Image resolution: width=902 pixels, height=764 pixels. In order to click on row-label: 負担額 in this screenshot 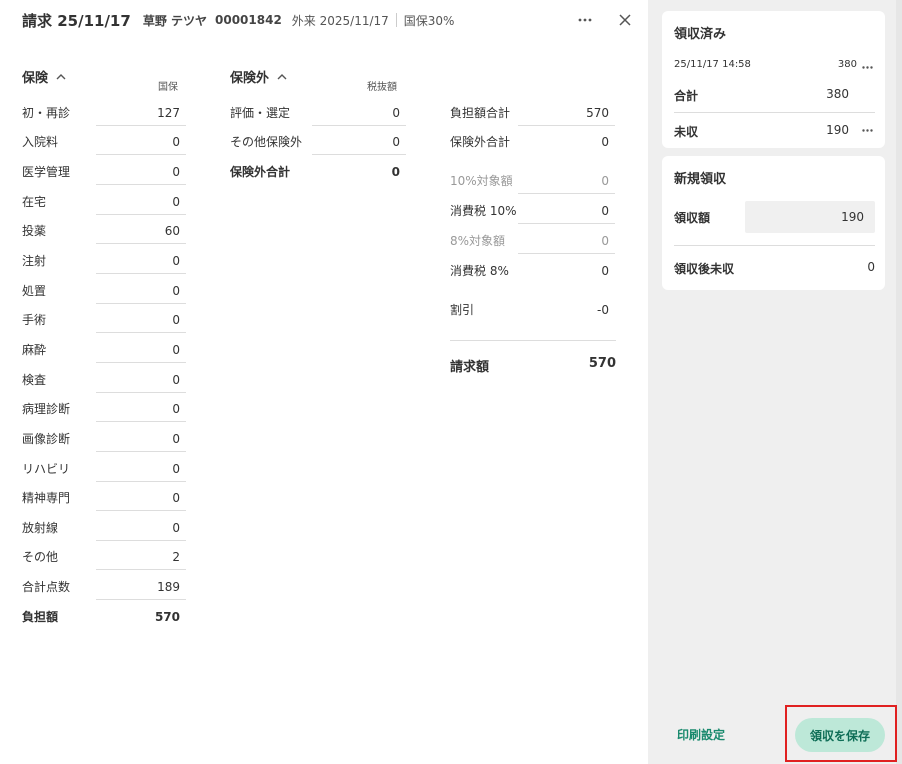, I will do `click(40, 617)`.